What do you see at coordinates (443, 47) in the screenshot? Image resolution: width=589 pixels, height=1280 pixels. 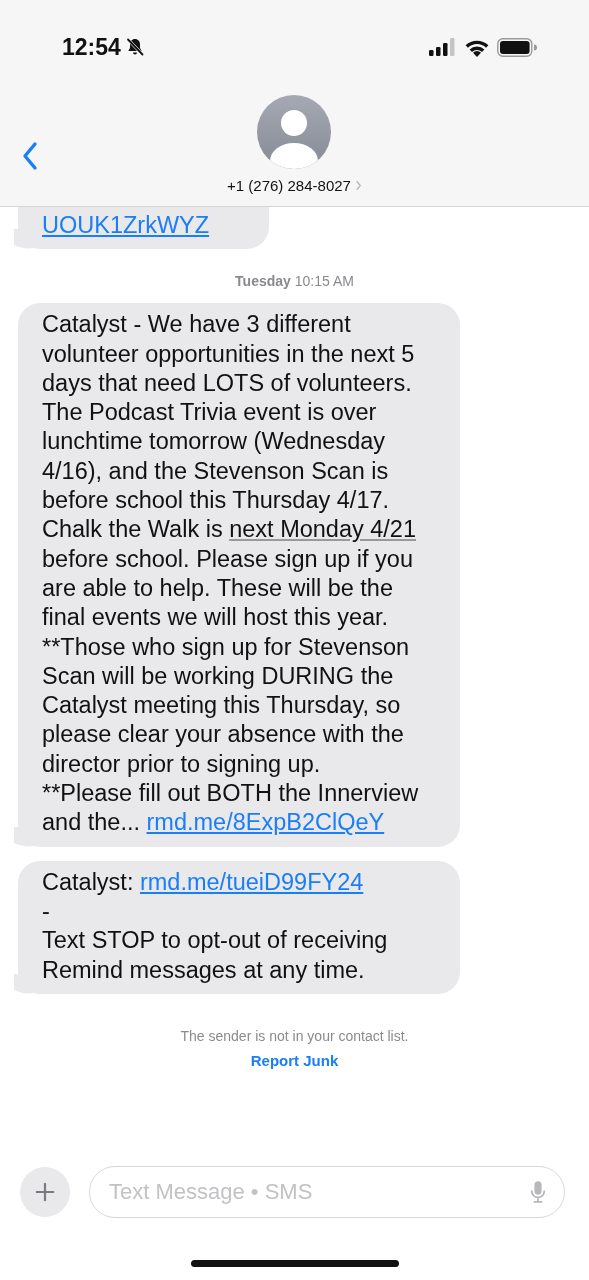 I see `signal-icon` at bounding box center [443, 47].